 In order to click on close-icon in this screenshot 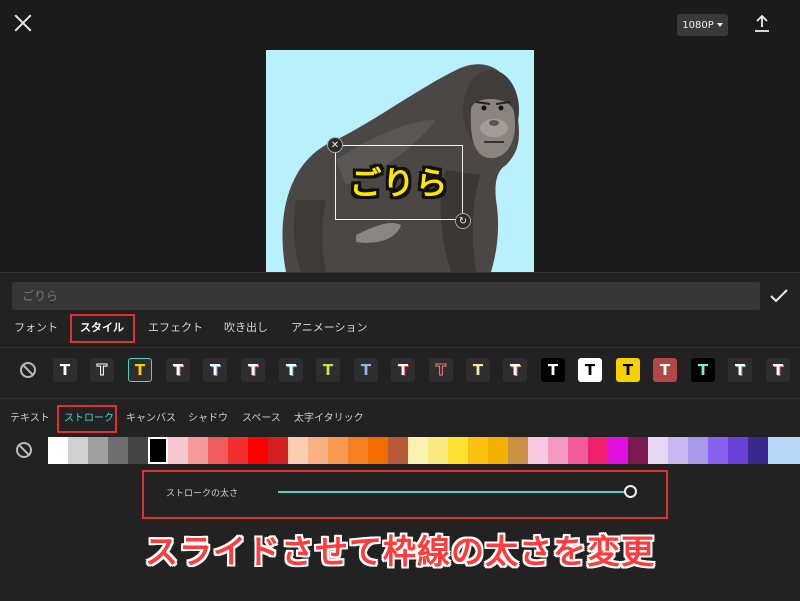, I will do `click(23, 23)`.